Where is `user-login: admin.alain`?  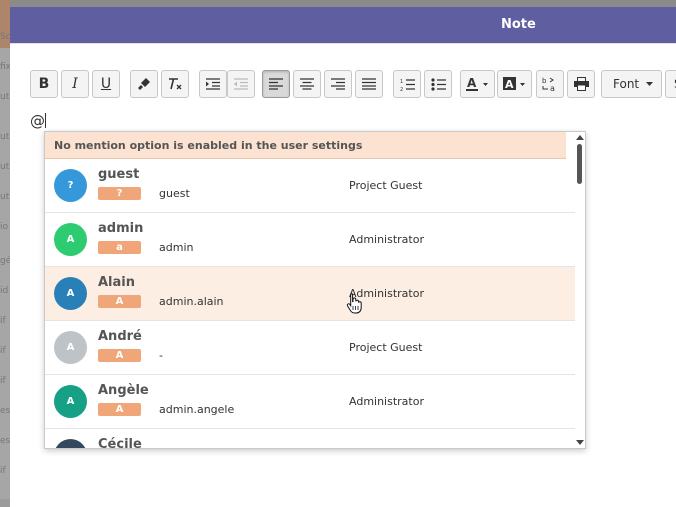
user-login: admin.alain is located at coordinates (191, 301).